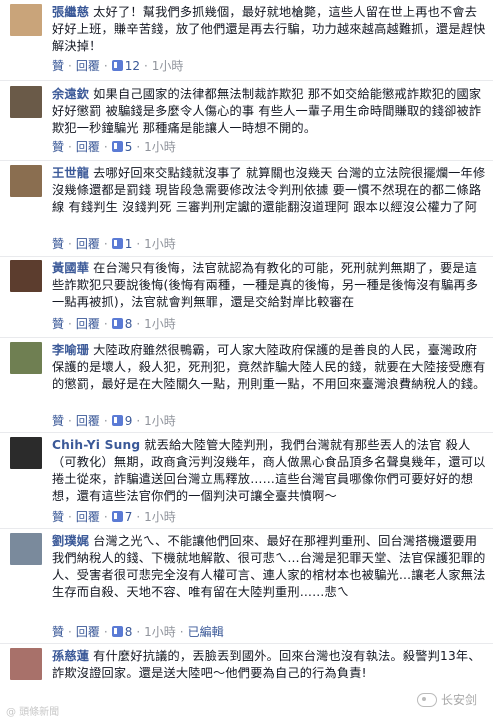  I want to click on corner-watermark: @ 頭條新聞, so click(33, 712).